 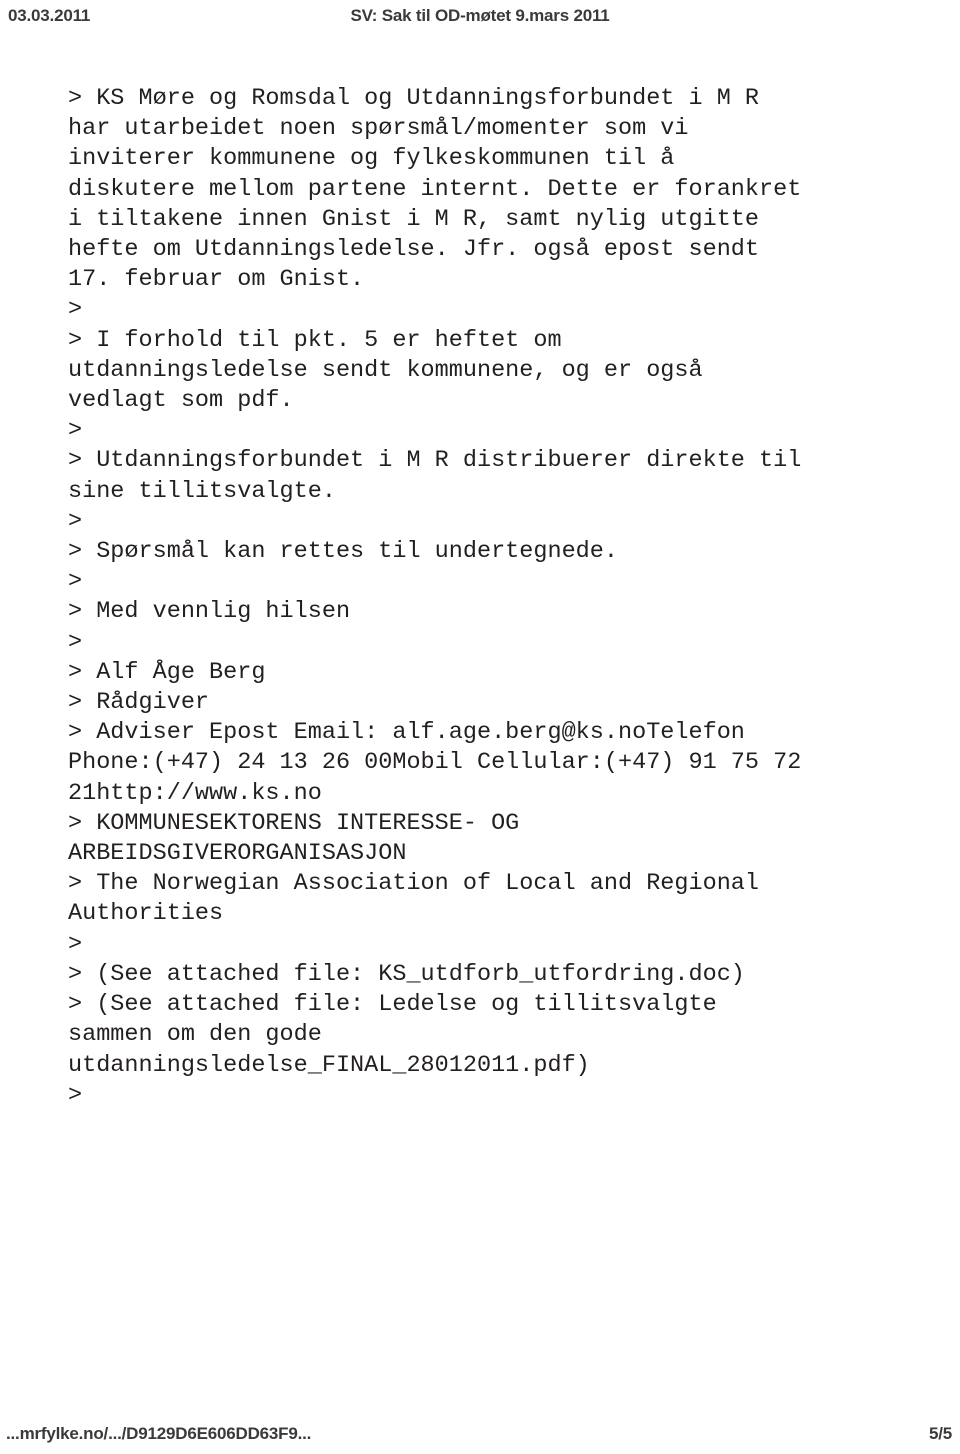 I want to click on message-line: 21http://www.ks.no, so click(x=195, y=793).